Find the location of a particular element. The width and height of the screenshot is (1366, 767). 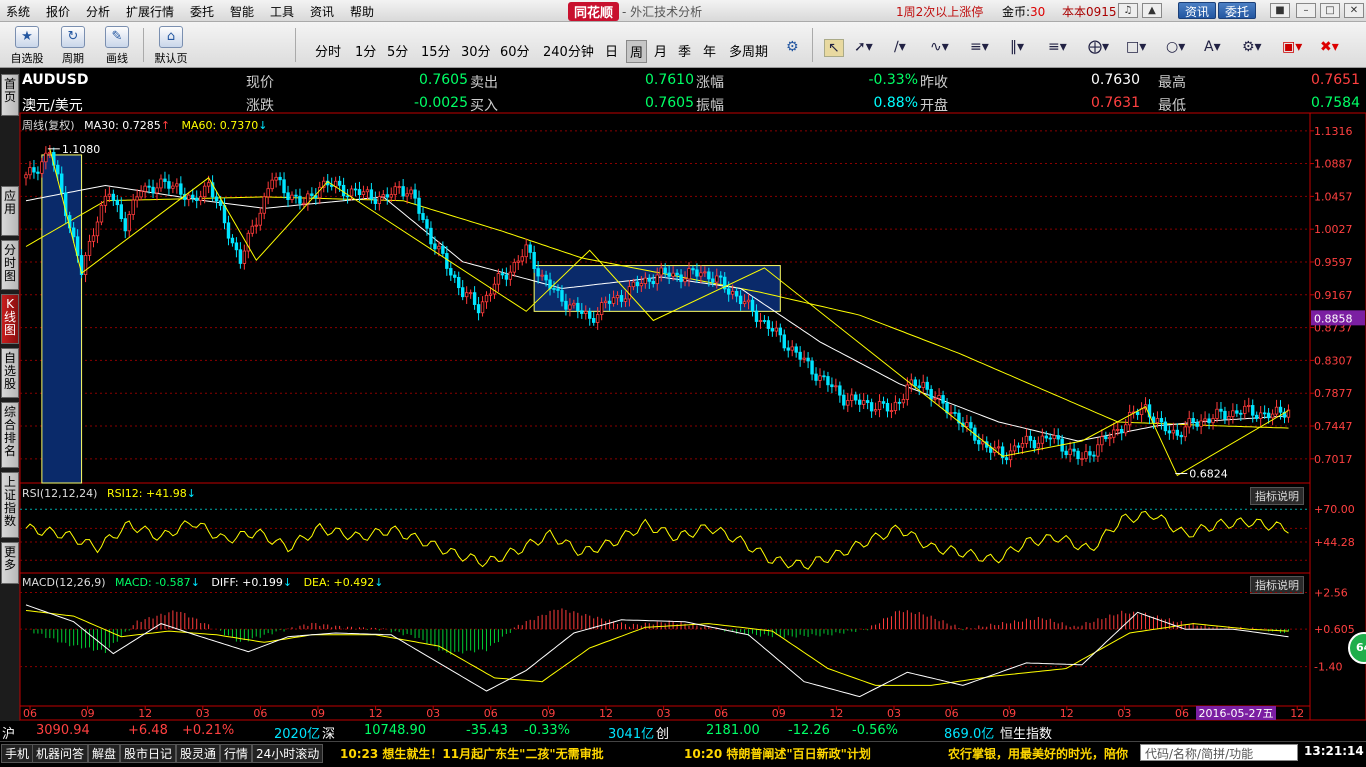

sh-change: +6.48 is located at coordinates (148, 730).